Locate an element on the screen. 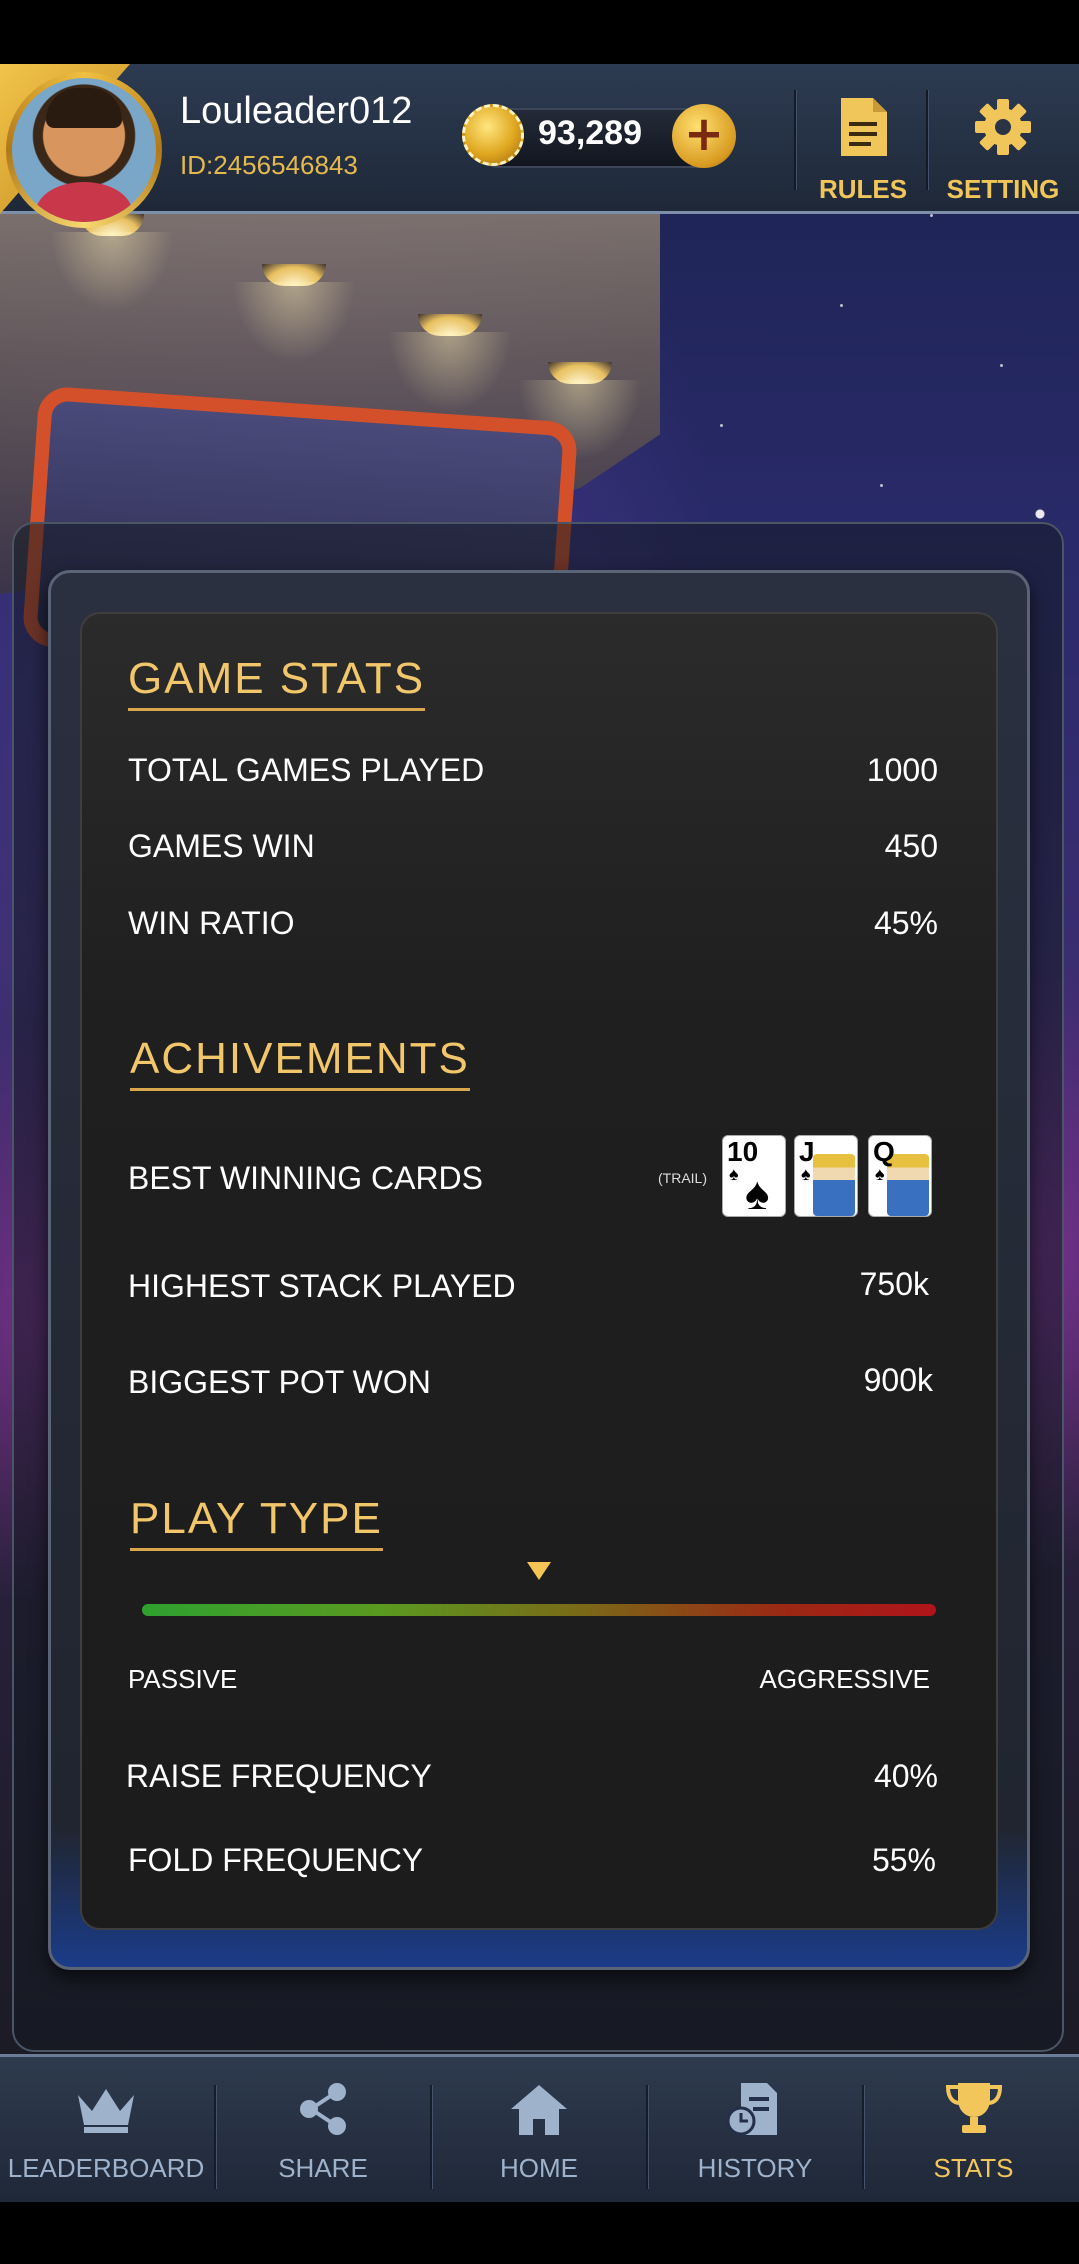  coin-balance: 93,289 is located at coordinates (590, 133).